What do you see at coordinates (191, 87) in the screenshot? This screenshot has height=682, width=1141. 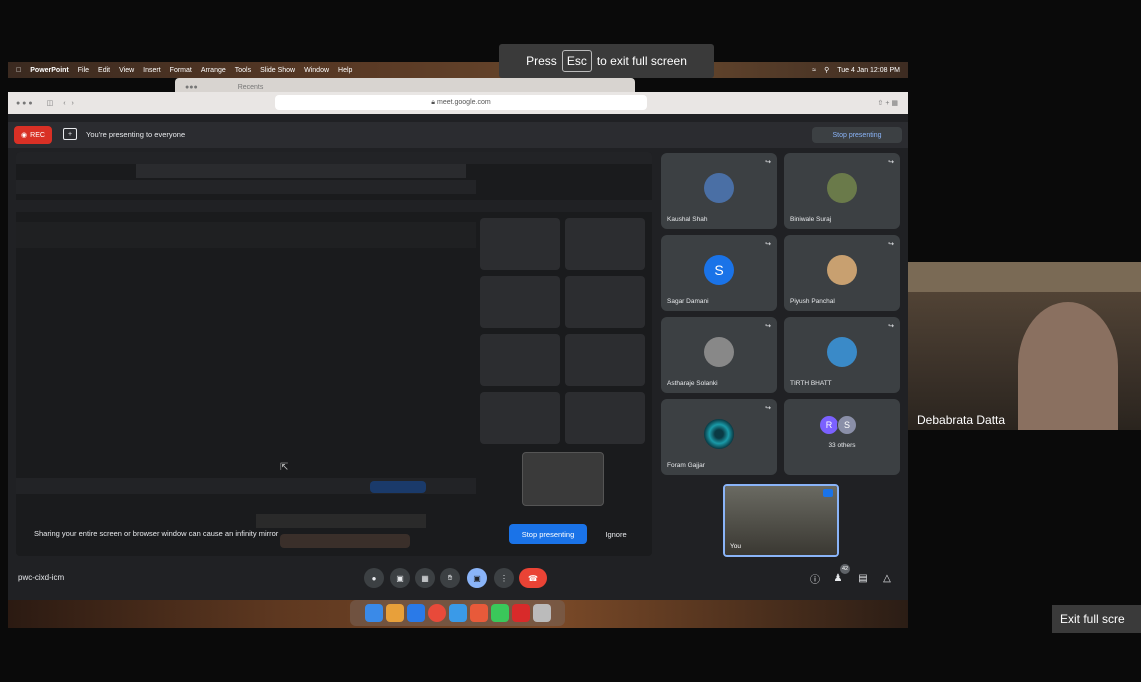 I see `traffic-lights-icon: ●●●` at bounding box center [191, 87].